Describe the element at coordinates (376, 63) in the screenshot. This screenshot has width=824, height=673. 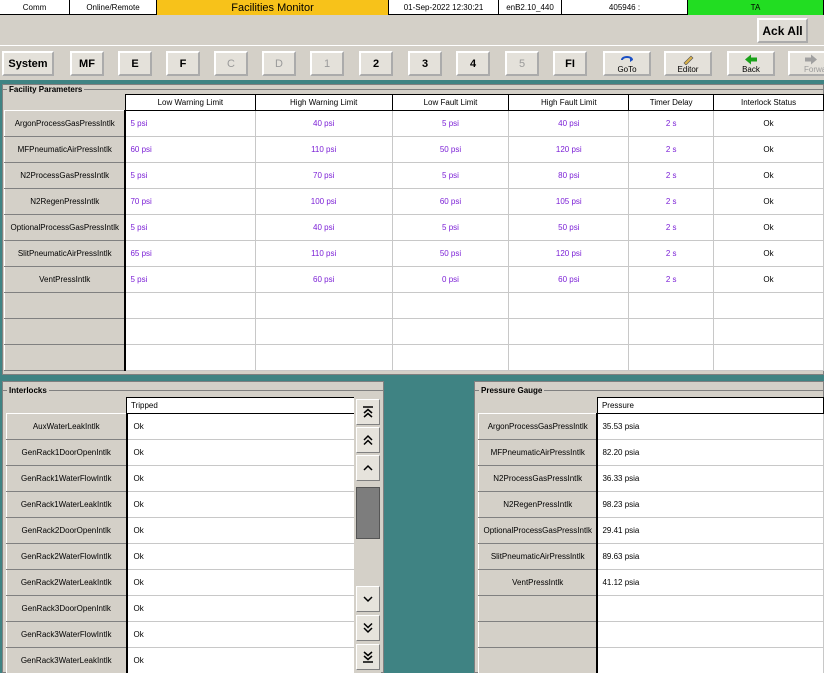
I see `page-2-button: 2` at that location.